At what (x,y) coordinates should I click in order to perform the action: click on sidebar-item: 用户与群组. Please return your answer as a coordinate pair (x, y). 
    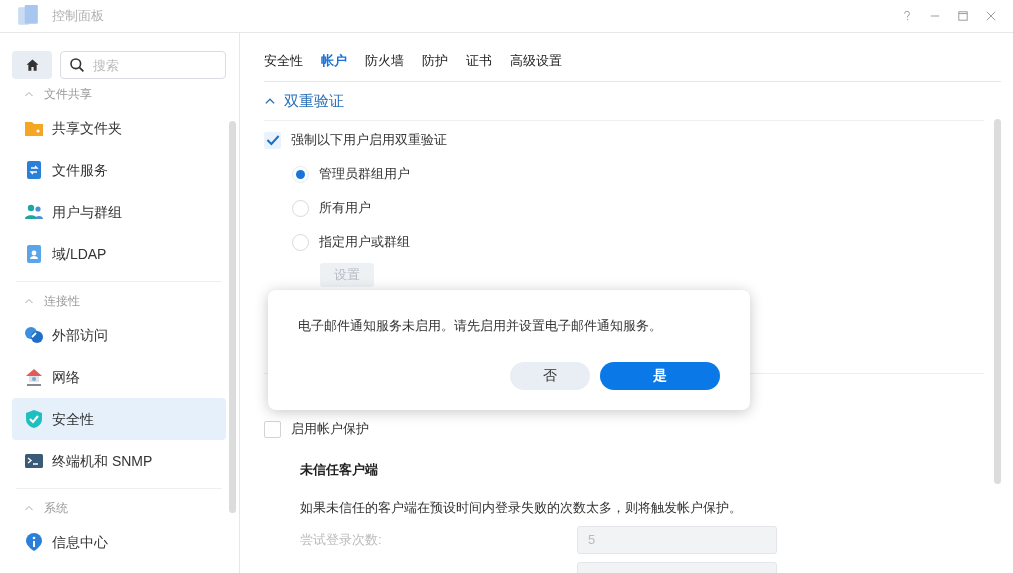
    Looking at the image, I should click on (119, 212).